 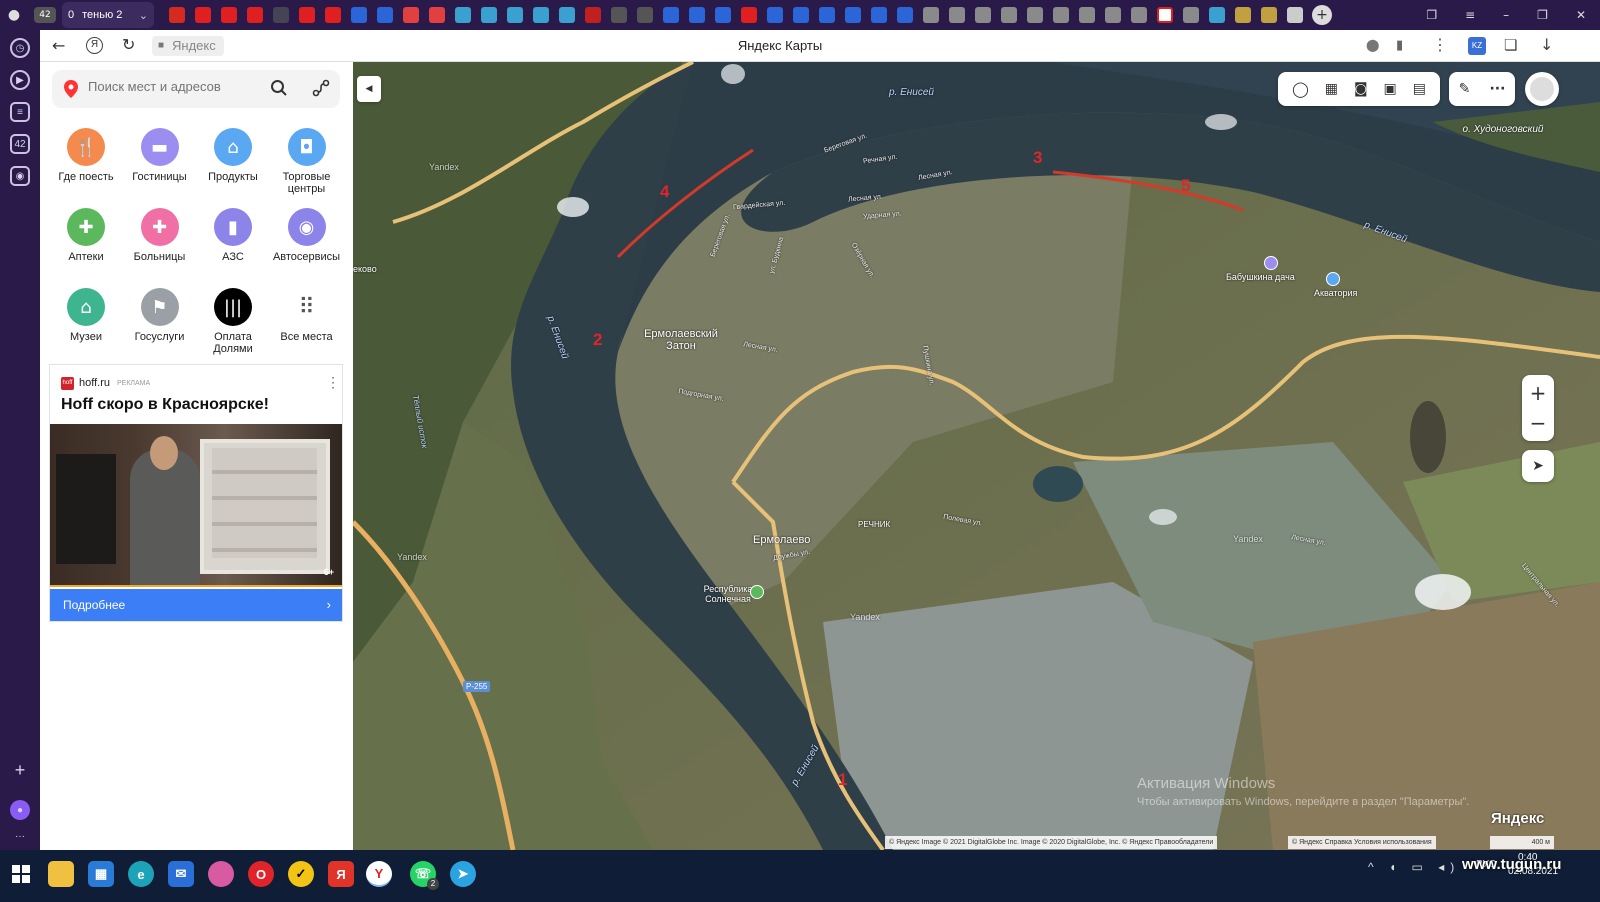 What do you see at coordinates (141, 874) in the screenshot?
I see `edge-icon: e` at bounding box center [141, 874].